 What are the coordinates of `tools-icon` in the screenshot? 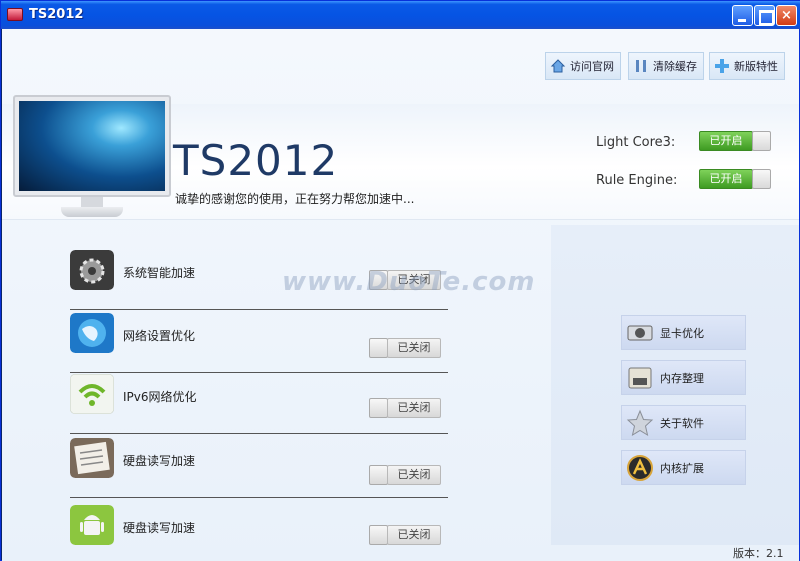 It's located at (641, 66).